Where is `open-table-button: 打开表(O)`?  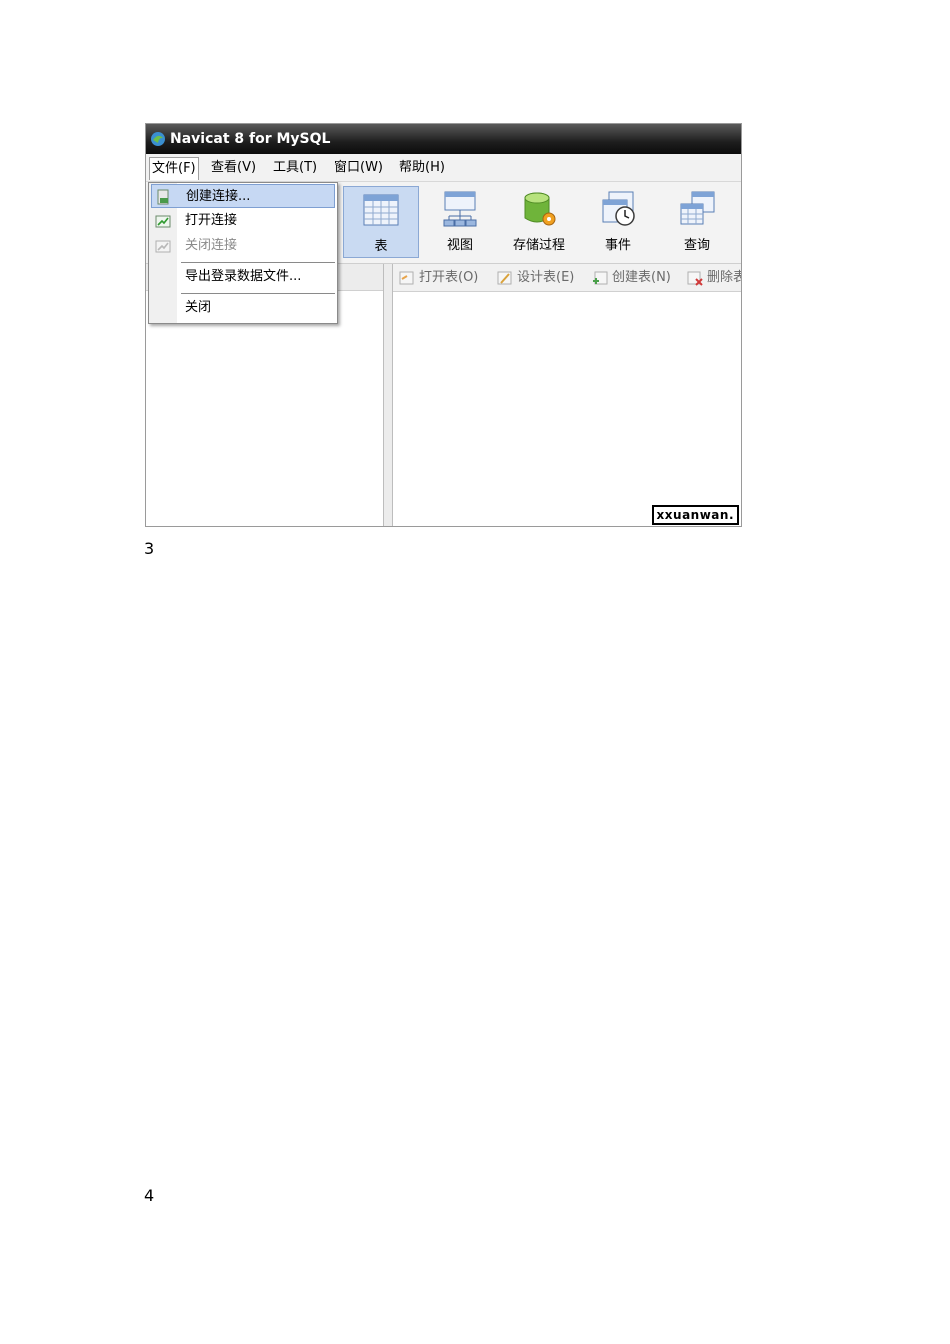
open-table-button: 打开表(O) is located at coordinates (438, 278).